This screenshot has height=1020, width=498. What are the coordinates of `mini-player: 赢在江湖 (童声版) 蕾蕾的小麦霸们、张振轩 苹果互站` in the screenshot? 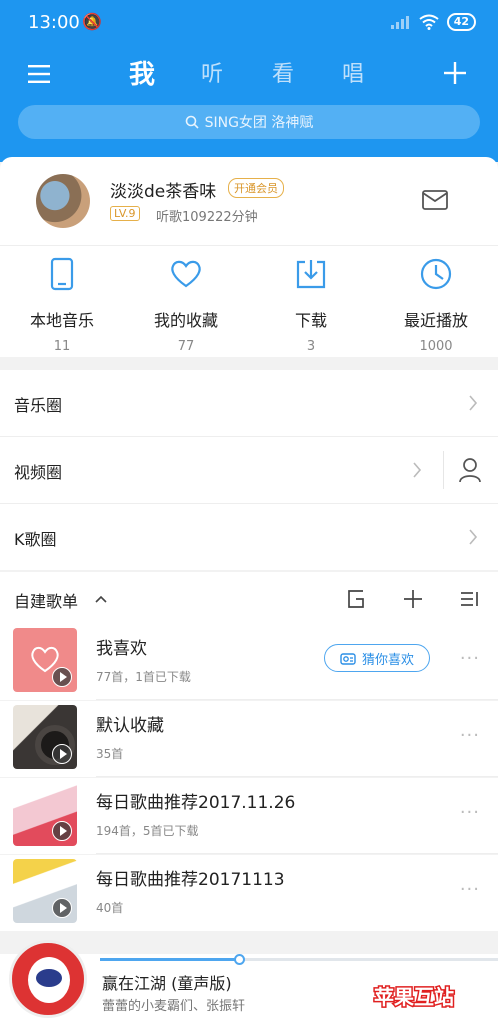 It's located at (249, 980).